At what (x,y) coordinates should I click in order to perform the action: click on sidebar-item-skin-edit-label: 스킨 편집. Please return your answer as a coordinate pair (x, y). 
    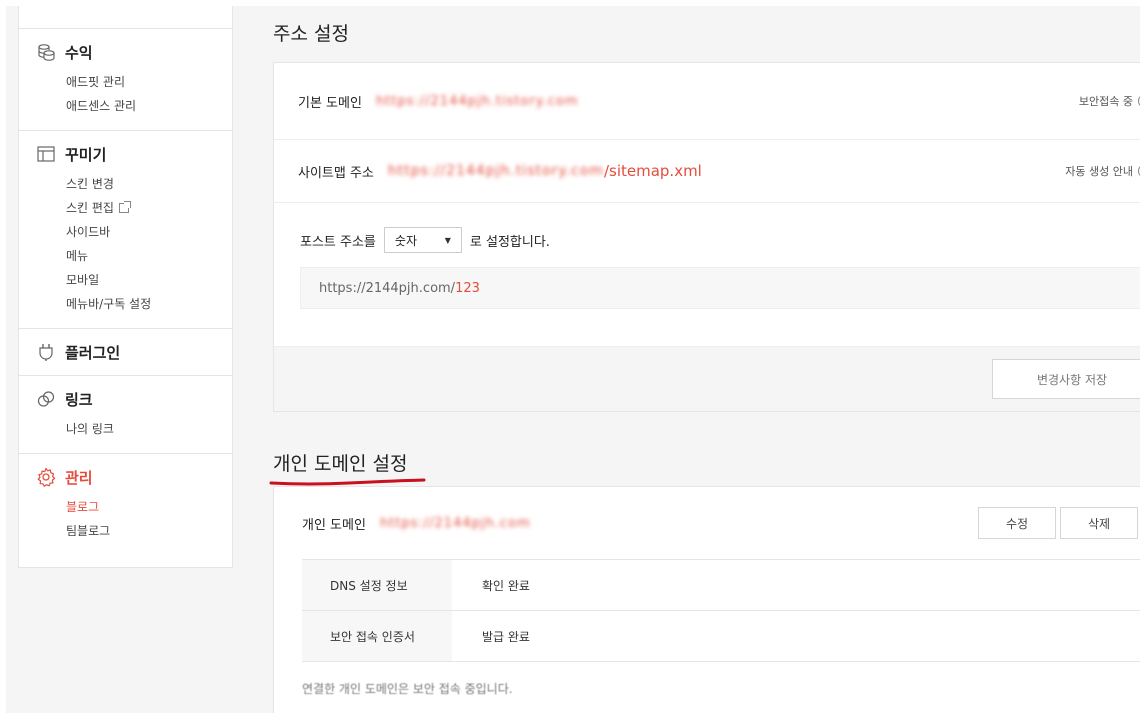
    Looking at the image, I should click on (90, 208).